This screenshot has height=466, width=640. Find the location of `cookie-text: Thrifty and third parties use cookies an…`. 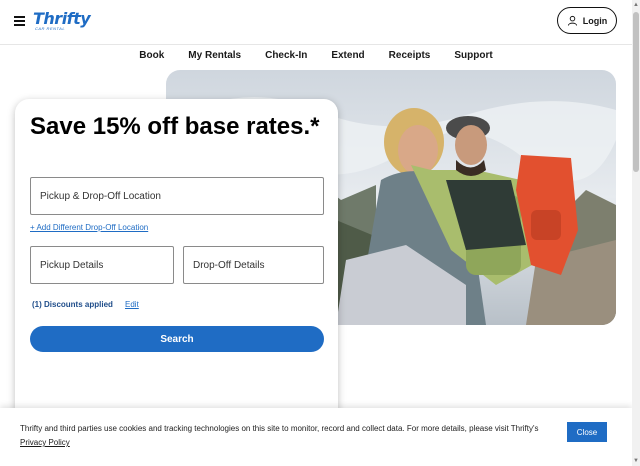

cookie-text: Thrifty and third parties use cookies an… is located at coordinates (279, 428).